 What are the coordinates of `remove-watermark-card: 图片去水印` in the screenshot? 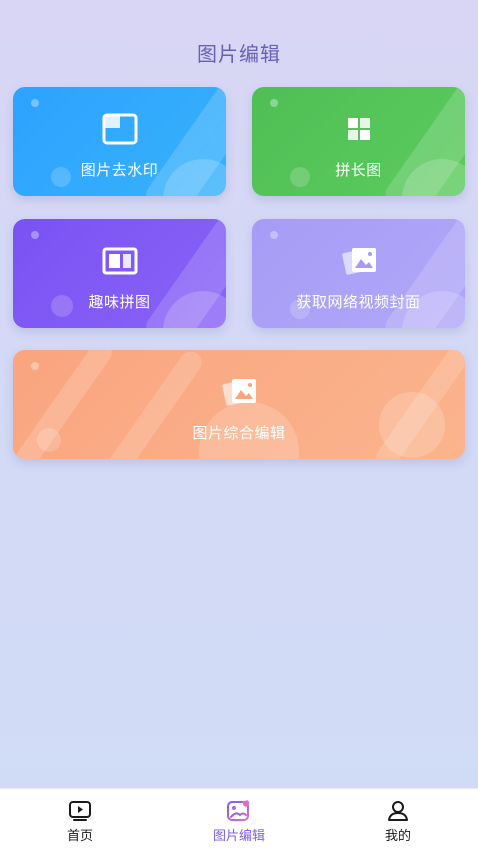 It's located at (119, 141).